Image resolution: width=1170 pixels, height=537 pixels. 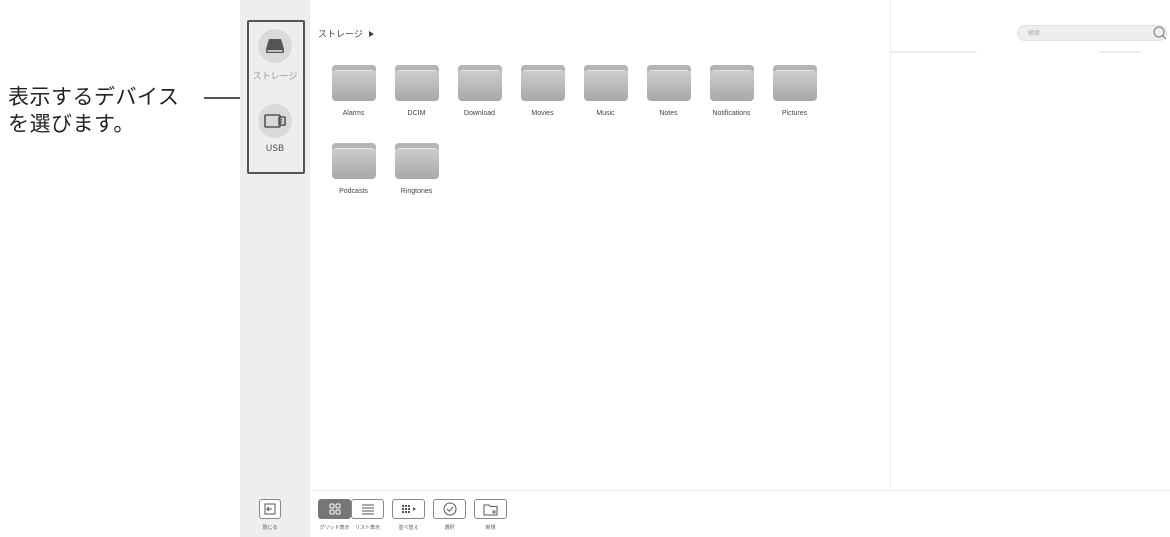 I want to click on breadcrumb: ストレージ, so click(x=346, y=33).